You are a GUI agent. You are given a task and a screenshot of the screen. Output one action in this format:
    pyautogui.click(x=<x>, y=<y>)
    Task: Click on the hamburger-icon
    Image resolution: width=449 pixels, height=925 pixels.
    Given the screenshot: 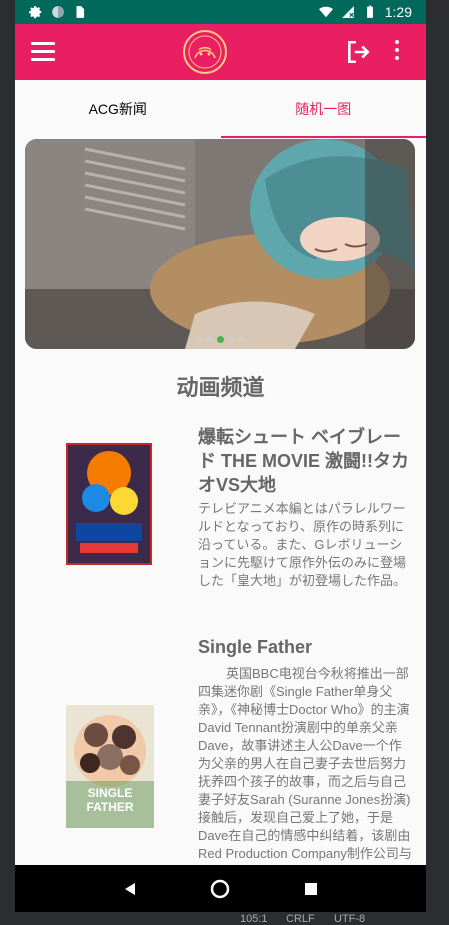 What is the action you would take?
    pyautogui.click(x=43, y=52)
    